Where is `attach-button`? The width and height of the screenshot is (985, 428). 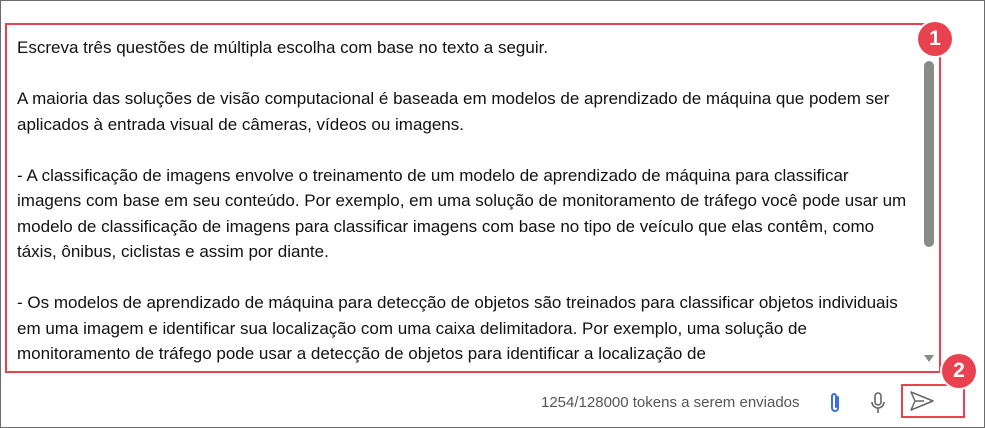 attach-button is located at coordinates (835, 403).